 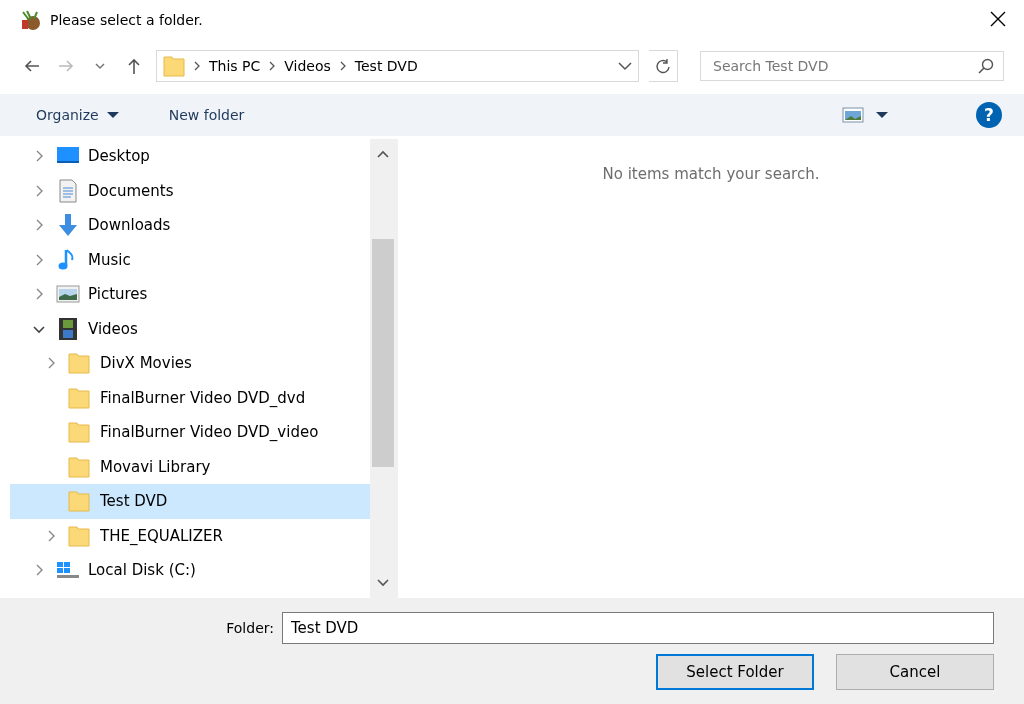 I want to click on tree-item: Documents, so click(x=190, y=190).